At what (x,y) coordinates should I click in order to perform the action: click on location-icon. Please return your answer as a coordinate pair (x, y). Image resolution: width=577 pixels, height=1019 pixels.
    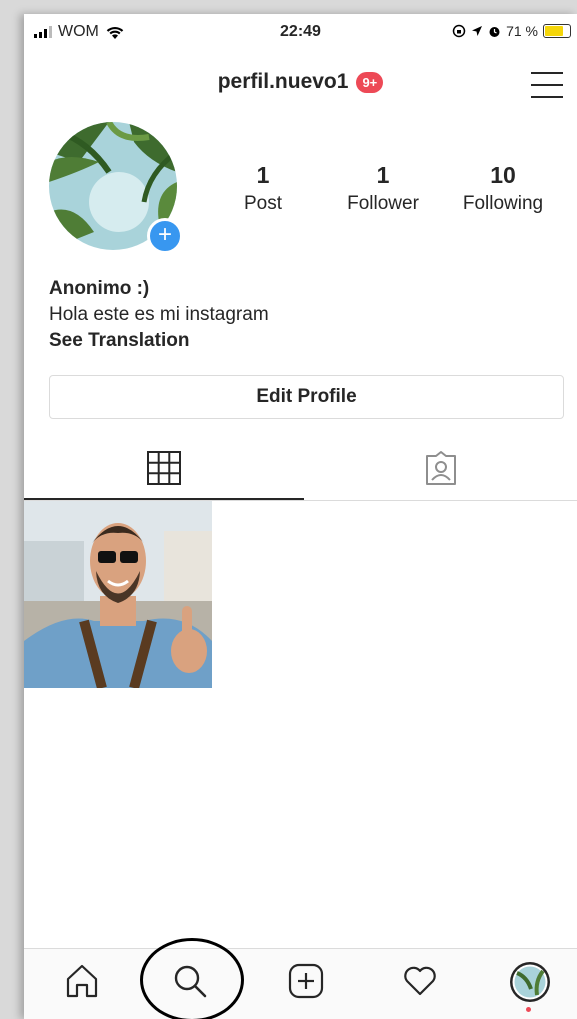
    Looking at the image, I should click on (477, 31).